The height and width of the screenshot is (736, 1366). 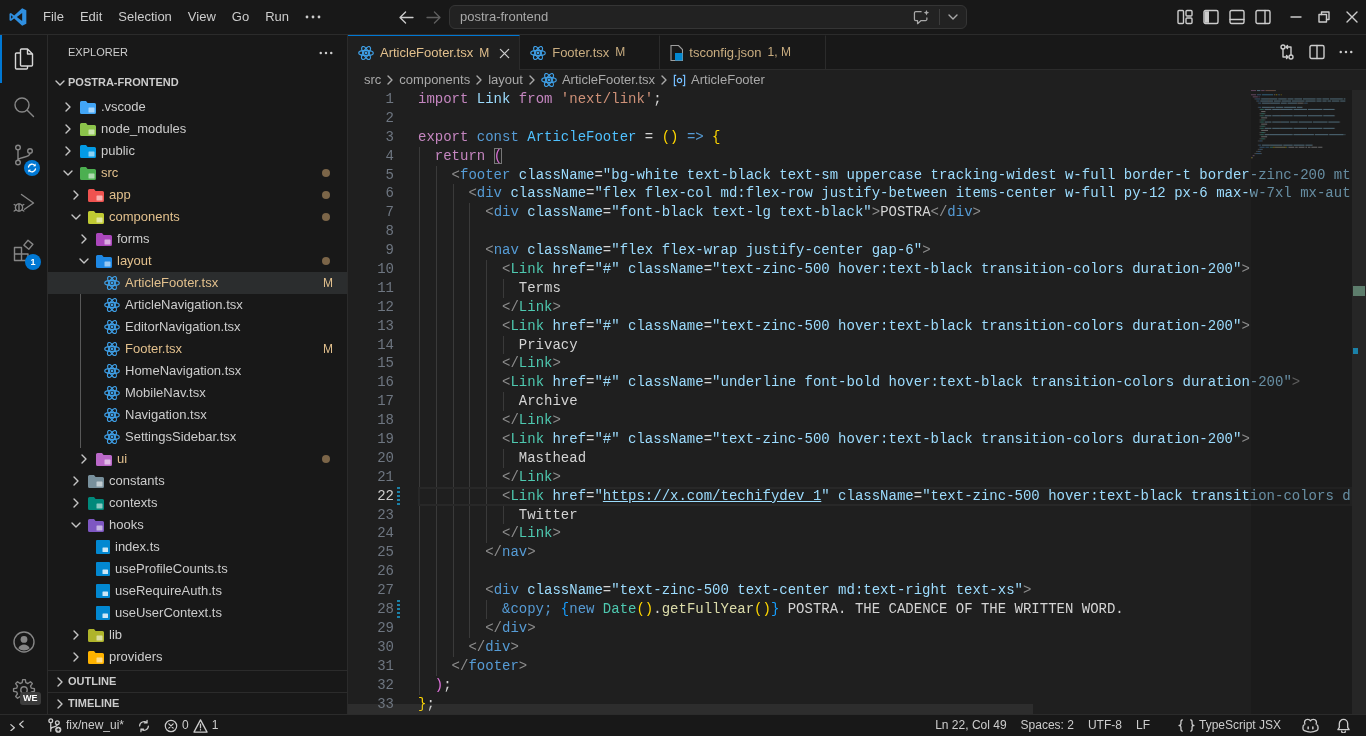 I want to click on line-number: 11, so click(x=385, y=288).